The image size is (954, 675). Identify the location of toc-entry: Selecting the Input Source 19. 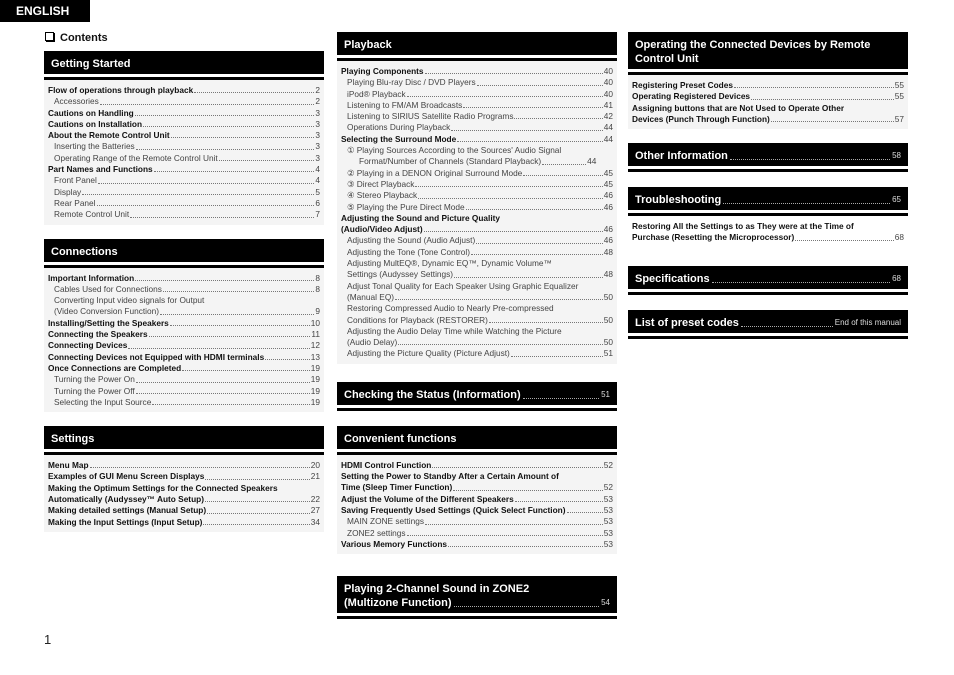
(184, 402).